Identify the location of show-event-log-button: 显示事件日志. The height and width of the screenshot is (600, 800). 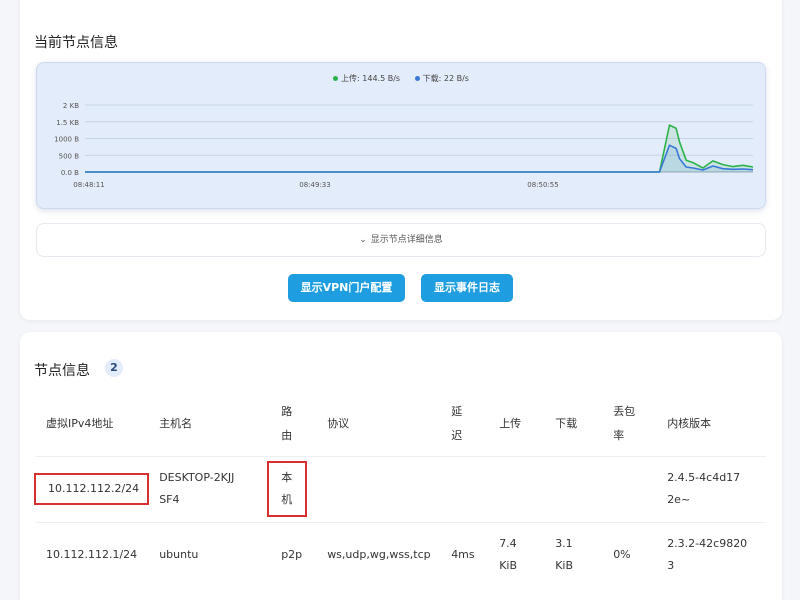
(467, 288).